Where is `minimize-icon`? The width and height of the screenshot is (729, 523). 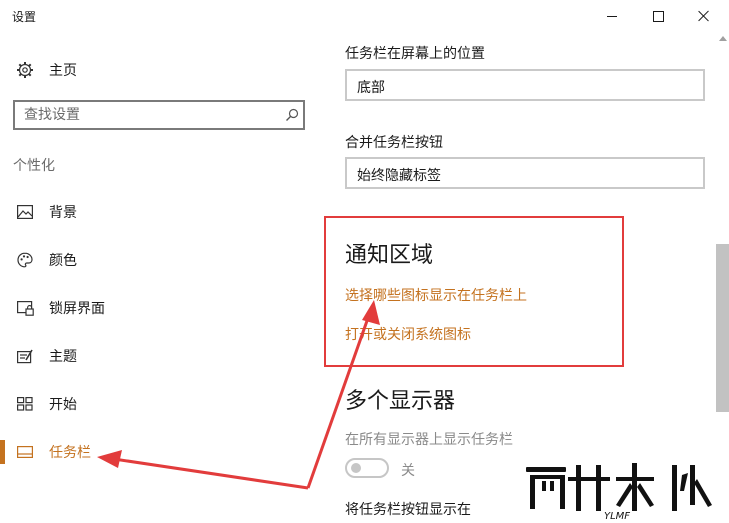
minimize-icon is located at coordinates (612, 16).